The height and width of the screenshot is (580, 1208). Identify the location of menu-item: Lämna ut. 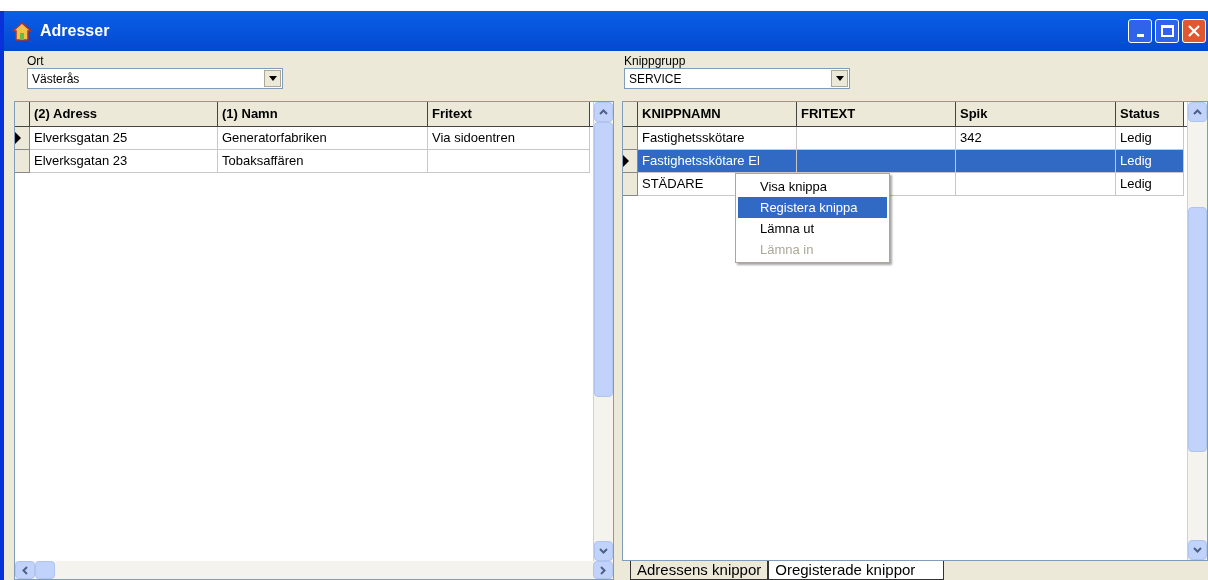
(812, 228).